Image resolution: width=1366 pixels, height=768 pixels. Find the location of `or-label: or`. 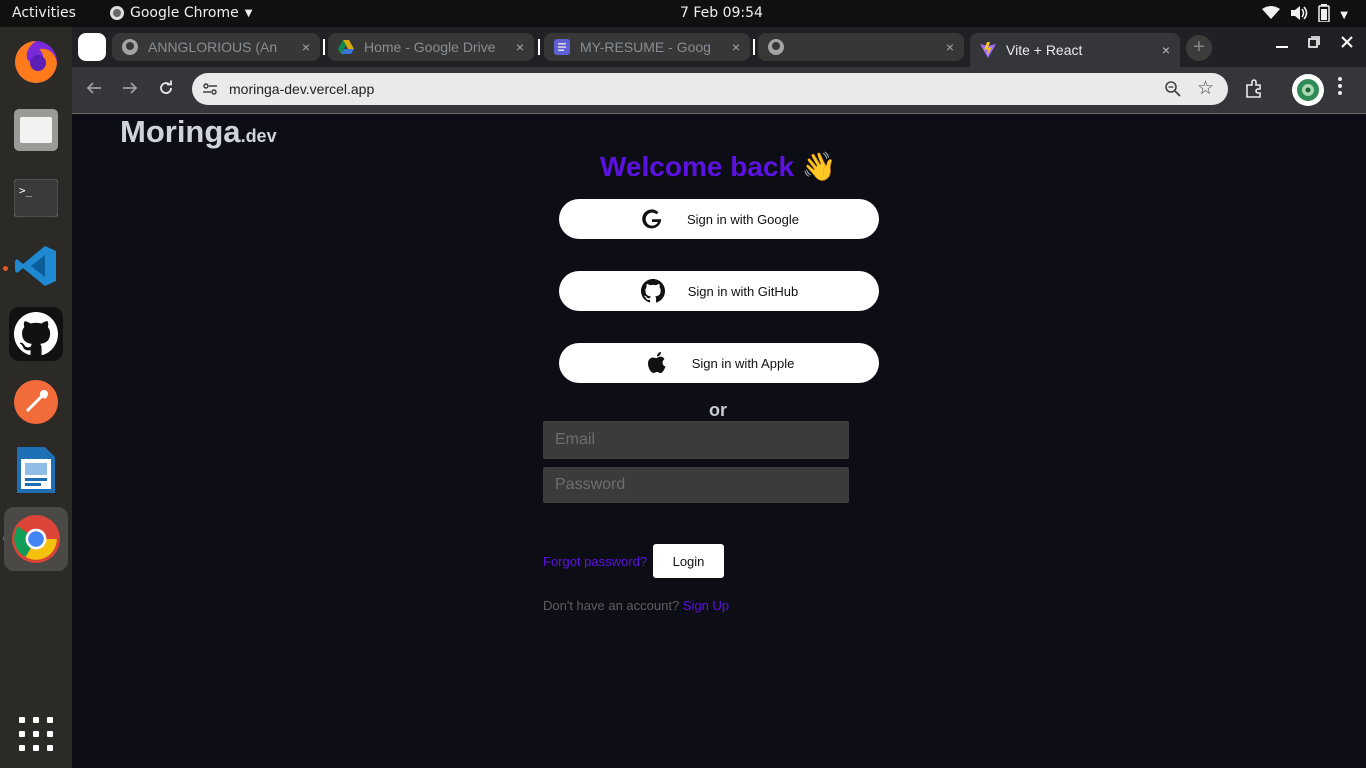

or-label: or is located at coordinates (718, 410).